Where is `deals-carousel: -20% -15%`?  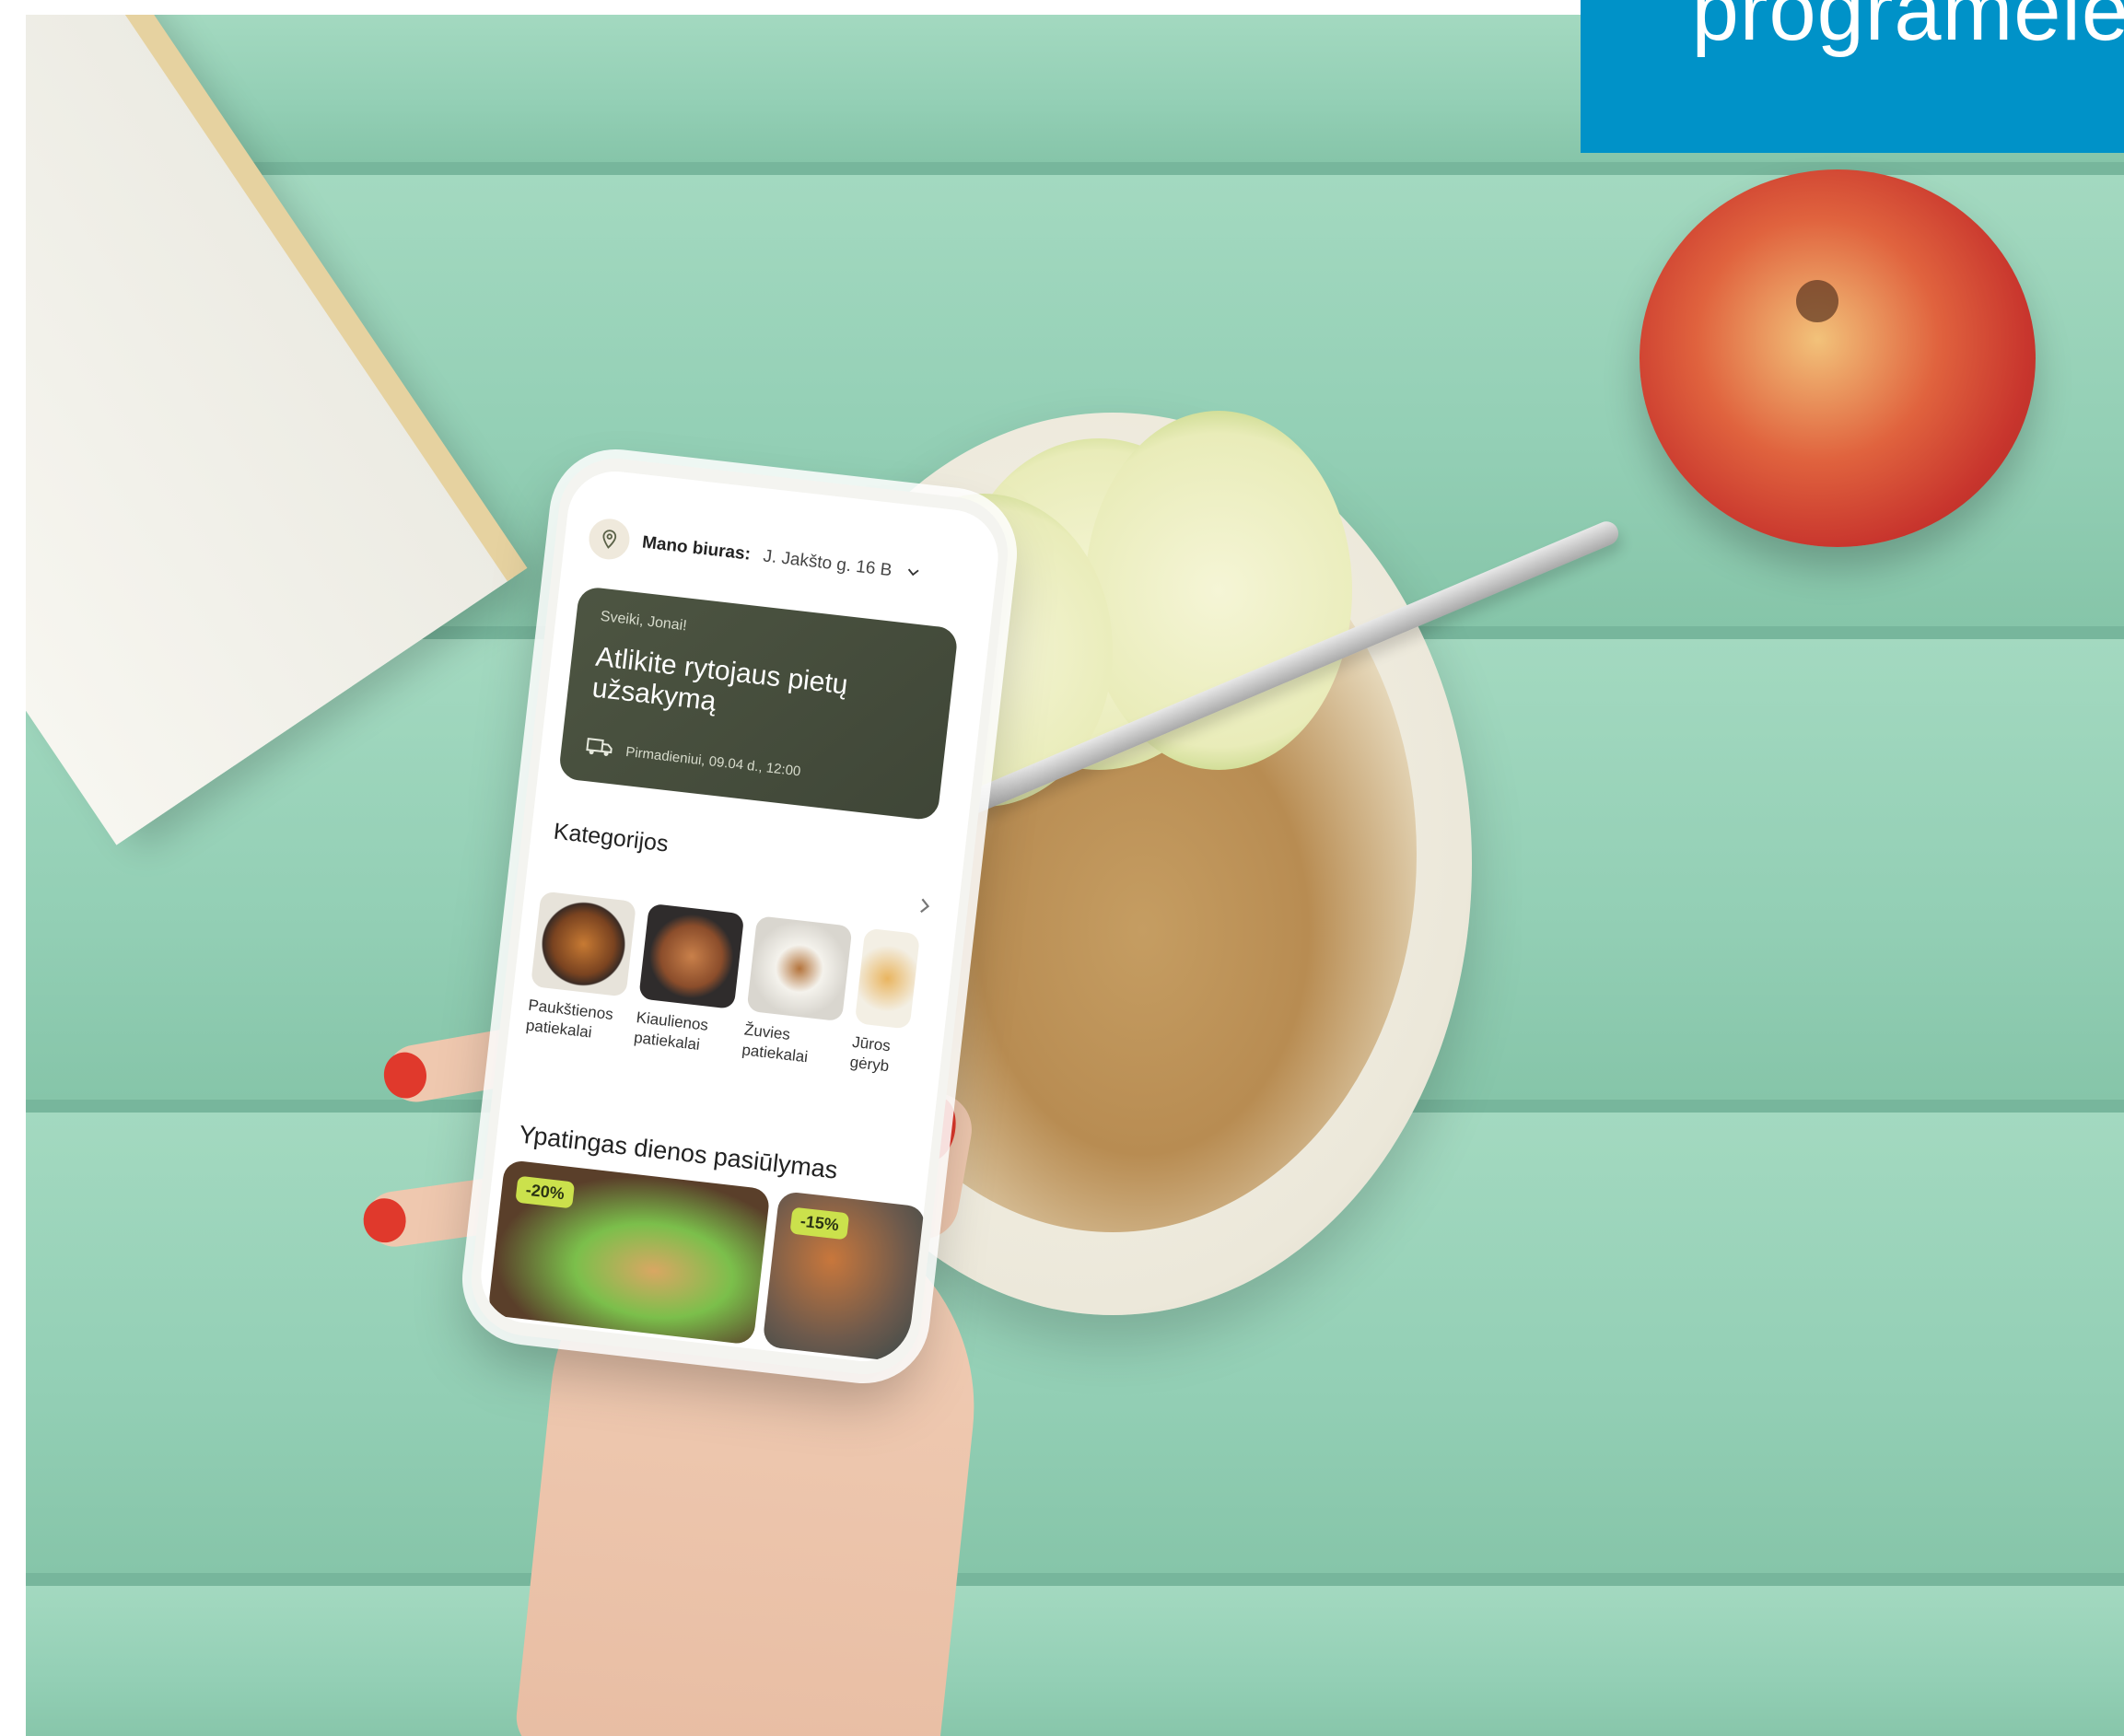 deals-carousel: -20% -15% is located at coordinates (711, 1261).